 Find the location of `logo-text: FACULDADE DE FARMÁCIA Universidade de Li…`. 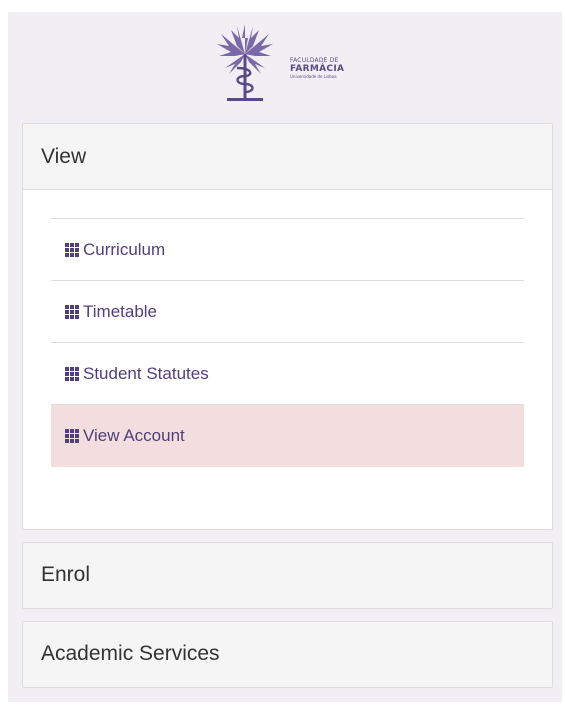

logo-text: FACULDADE DE FARMÁCIA Universidade de Li… is located at coordinates (317, 68).